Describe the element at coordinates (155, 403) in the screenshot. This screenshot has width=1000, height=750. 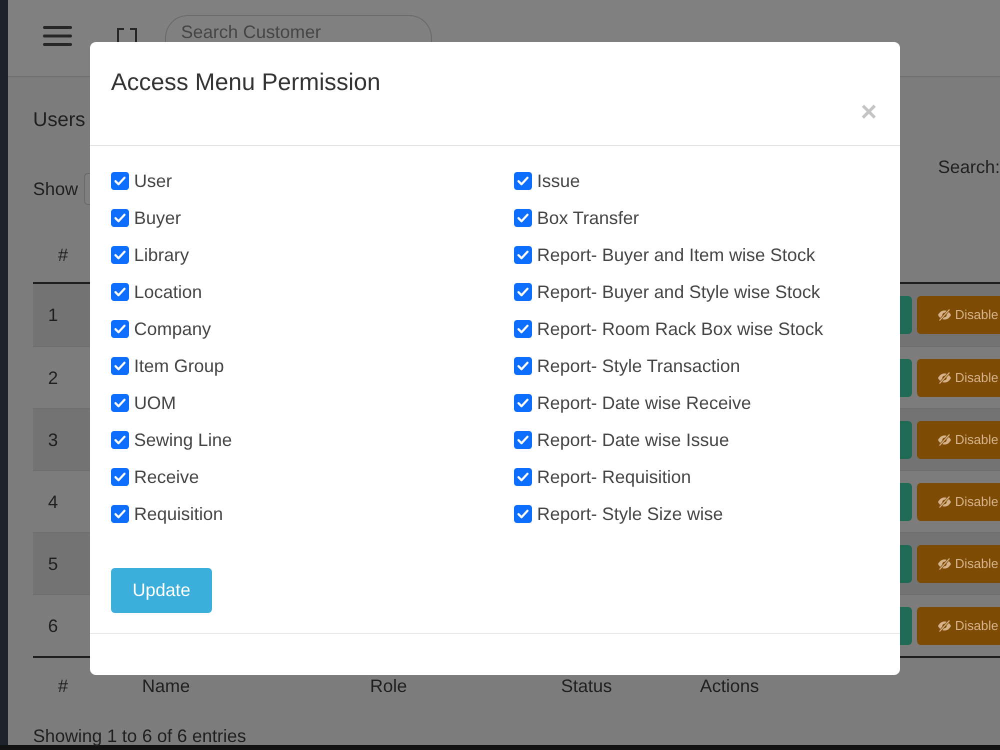
I see `checkbox-label: UOM` at that location.